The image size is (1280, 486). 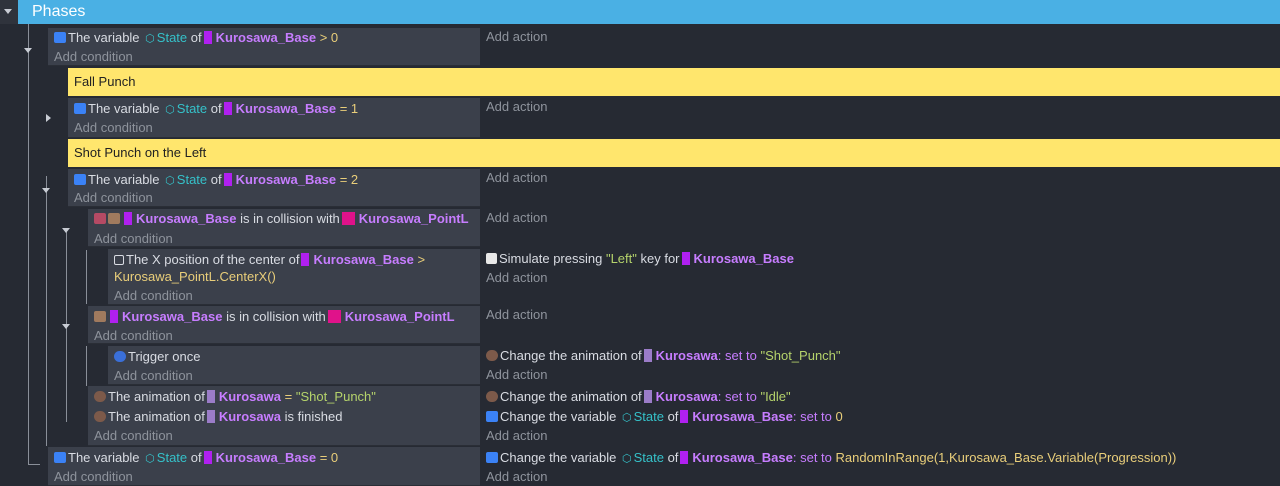 What do you see at coordinates (649, 12) in the screenshot?
I see `group-phases-header: Phases` at bounding box center [649, 12].